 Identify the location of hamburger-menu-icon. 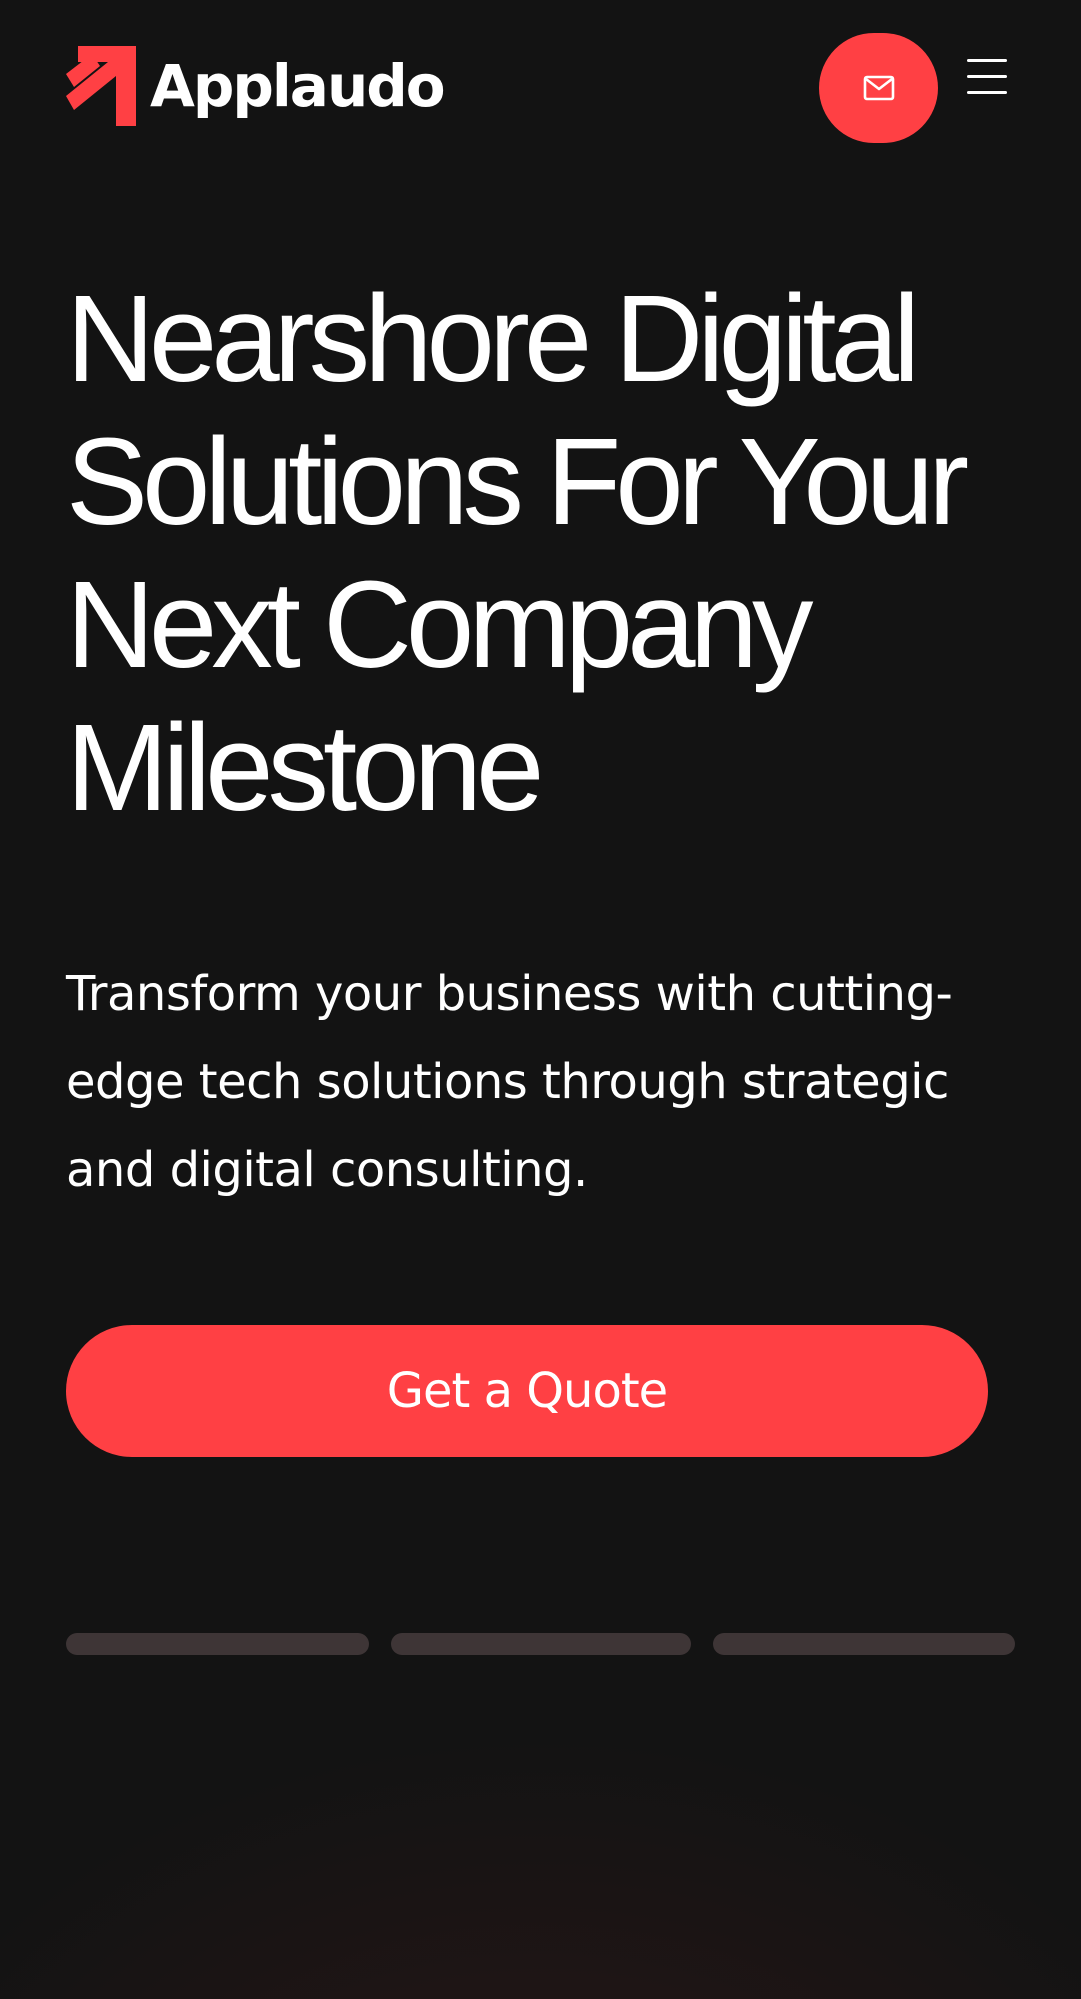
(987, 77).